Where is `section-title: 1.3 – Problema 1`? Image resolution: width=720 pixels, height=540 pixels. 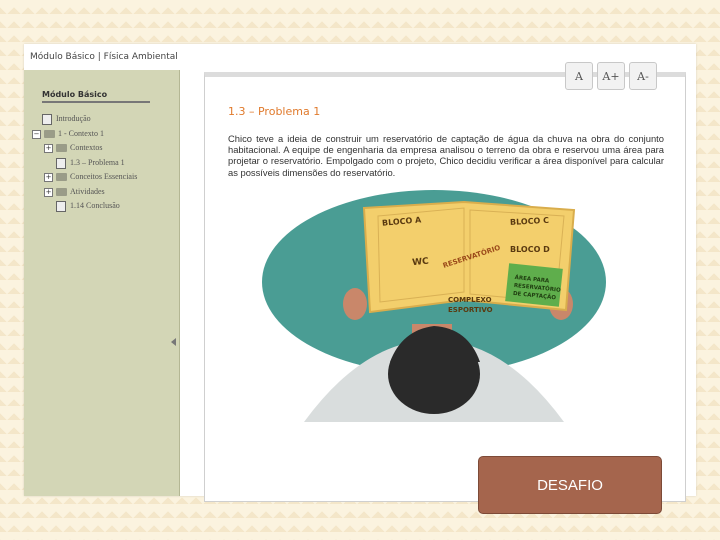
section-title: 1.3 – Problema 1 is located at coordinates (274, 111).